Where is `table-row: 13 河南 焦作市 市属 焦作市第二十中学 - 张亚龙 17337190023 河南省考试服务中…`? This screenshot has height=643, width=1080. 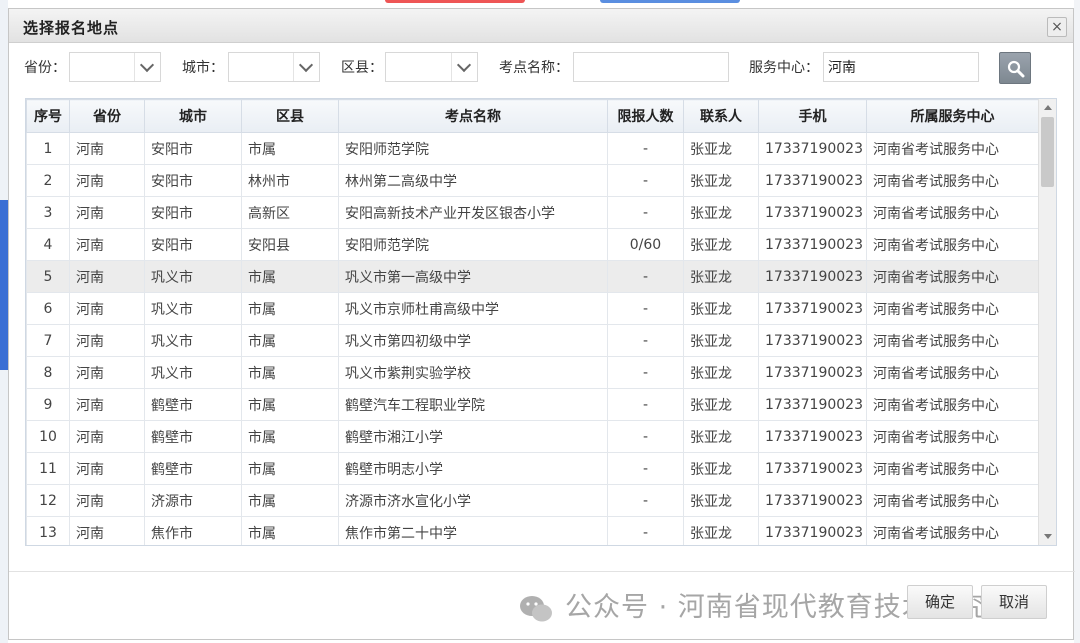
table-row: 13 河南 焦作市 市属 焦作市第二十中学 - 张亚龙 17337190023 河南省考试服务中… is located at coordinates (532, 530).